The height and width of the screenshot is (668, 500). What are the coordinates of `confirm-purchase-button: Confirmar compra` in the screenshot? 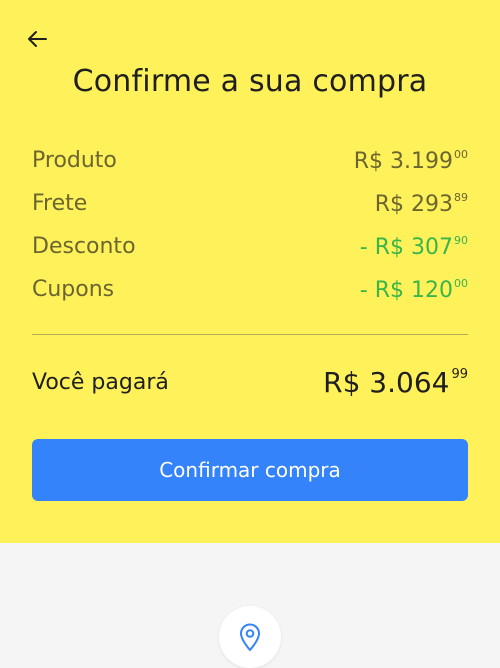 It's located at (250, 470).